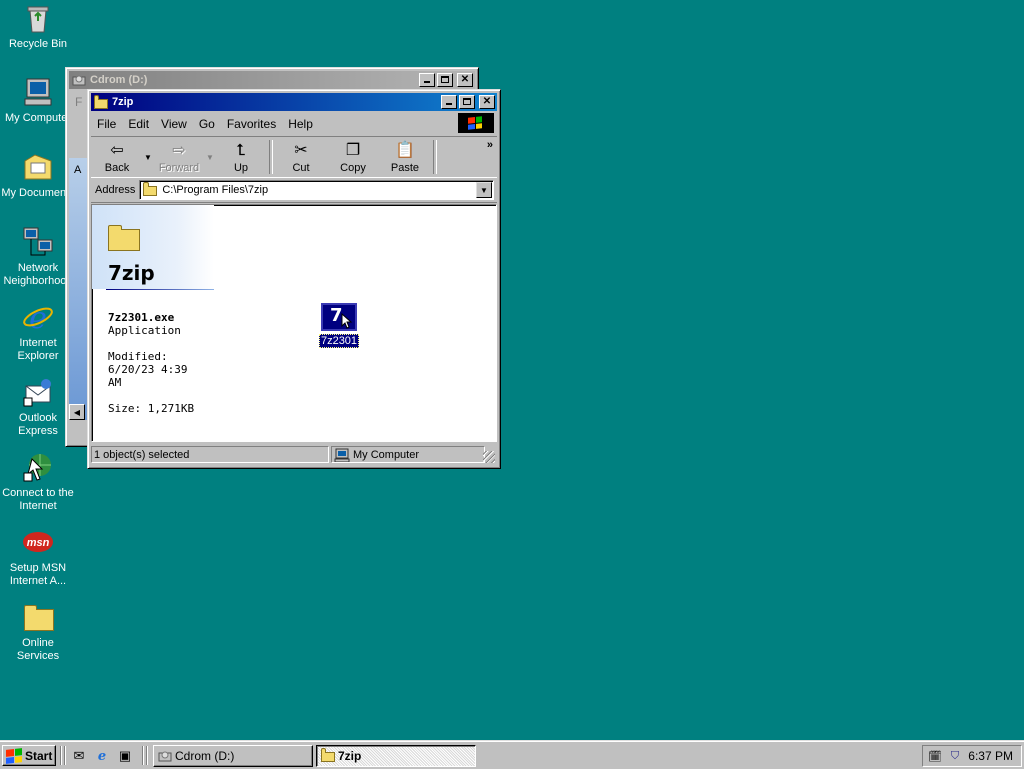 The image size is (1024, 769). I want to click on svg-text: e, so click(38, 317).